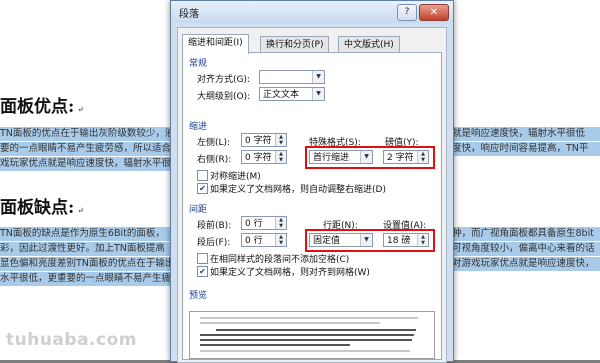 This screenshot has width=600, height=363. Describe the element at coordinates (215, 44) in the screenshot. I see `tab-indent-spacing: 缩进和间距(I)` at that location.